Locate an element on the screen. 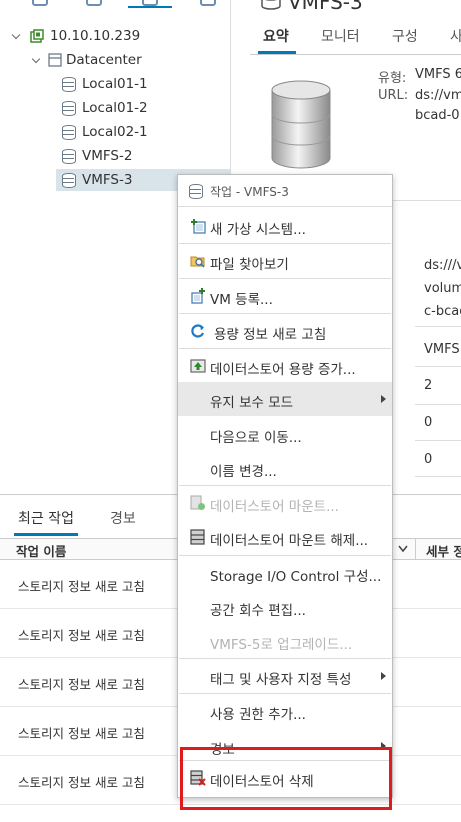 Image resolution: width=461 pixels, height=822 pixels. panel-value: ds:///v is located at coordinates (442, 265).